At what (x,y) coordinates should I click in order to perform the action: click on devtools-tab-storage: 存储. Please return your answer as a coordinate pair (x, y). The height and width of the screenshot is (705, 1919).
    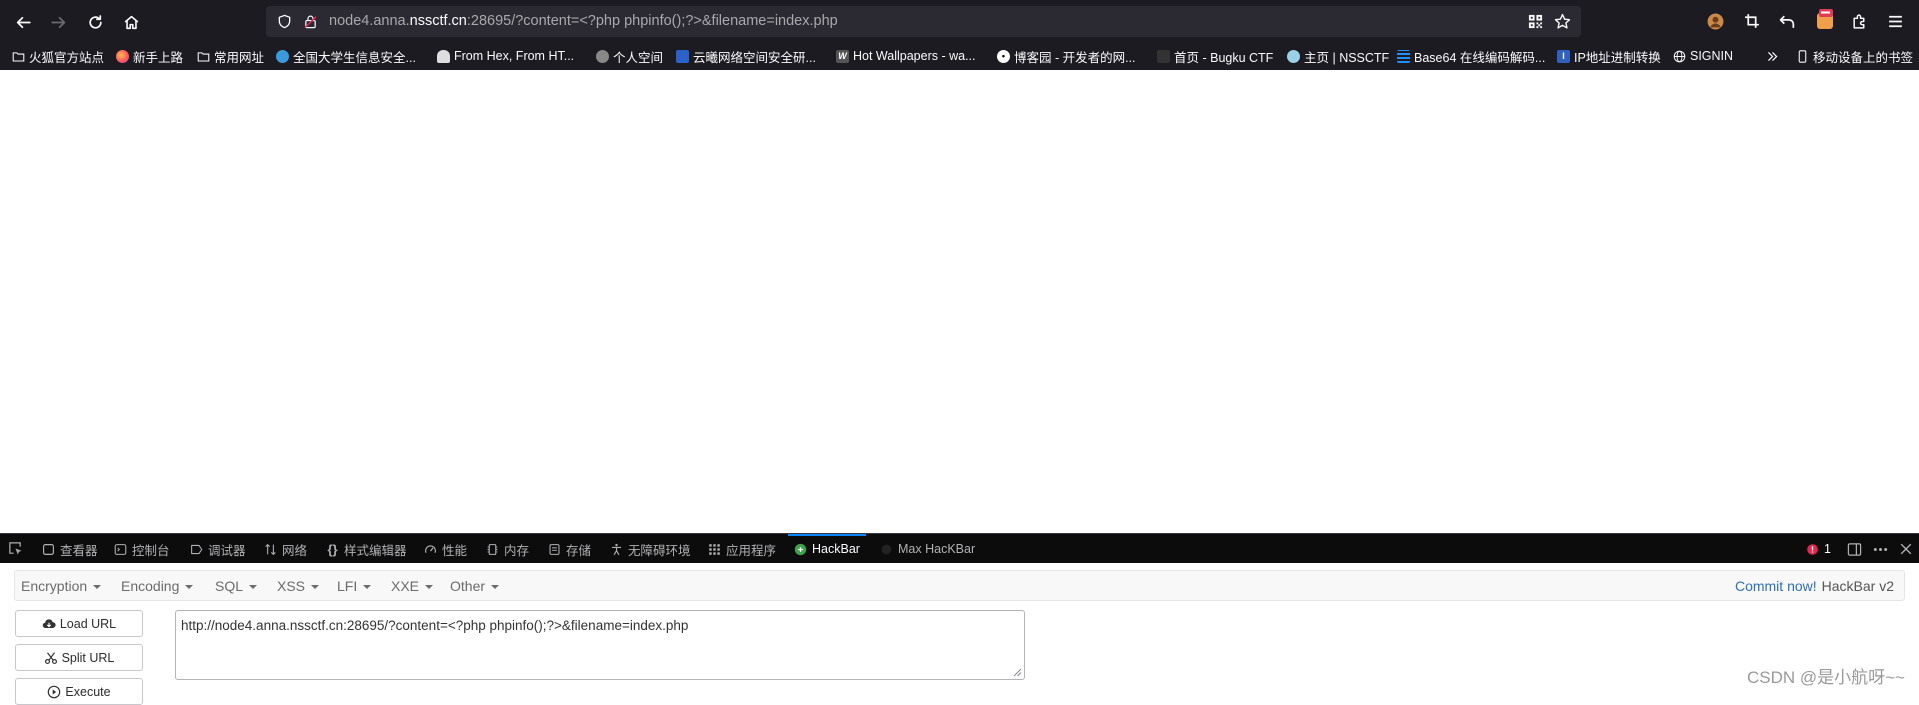
    Looking at the image, I should click on (569, 549).